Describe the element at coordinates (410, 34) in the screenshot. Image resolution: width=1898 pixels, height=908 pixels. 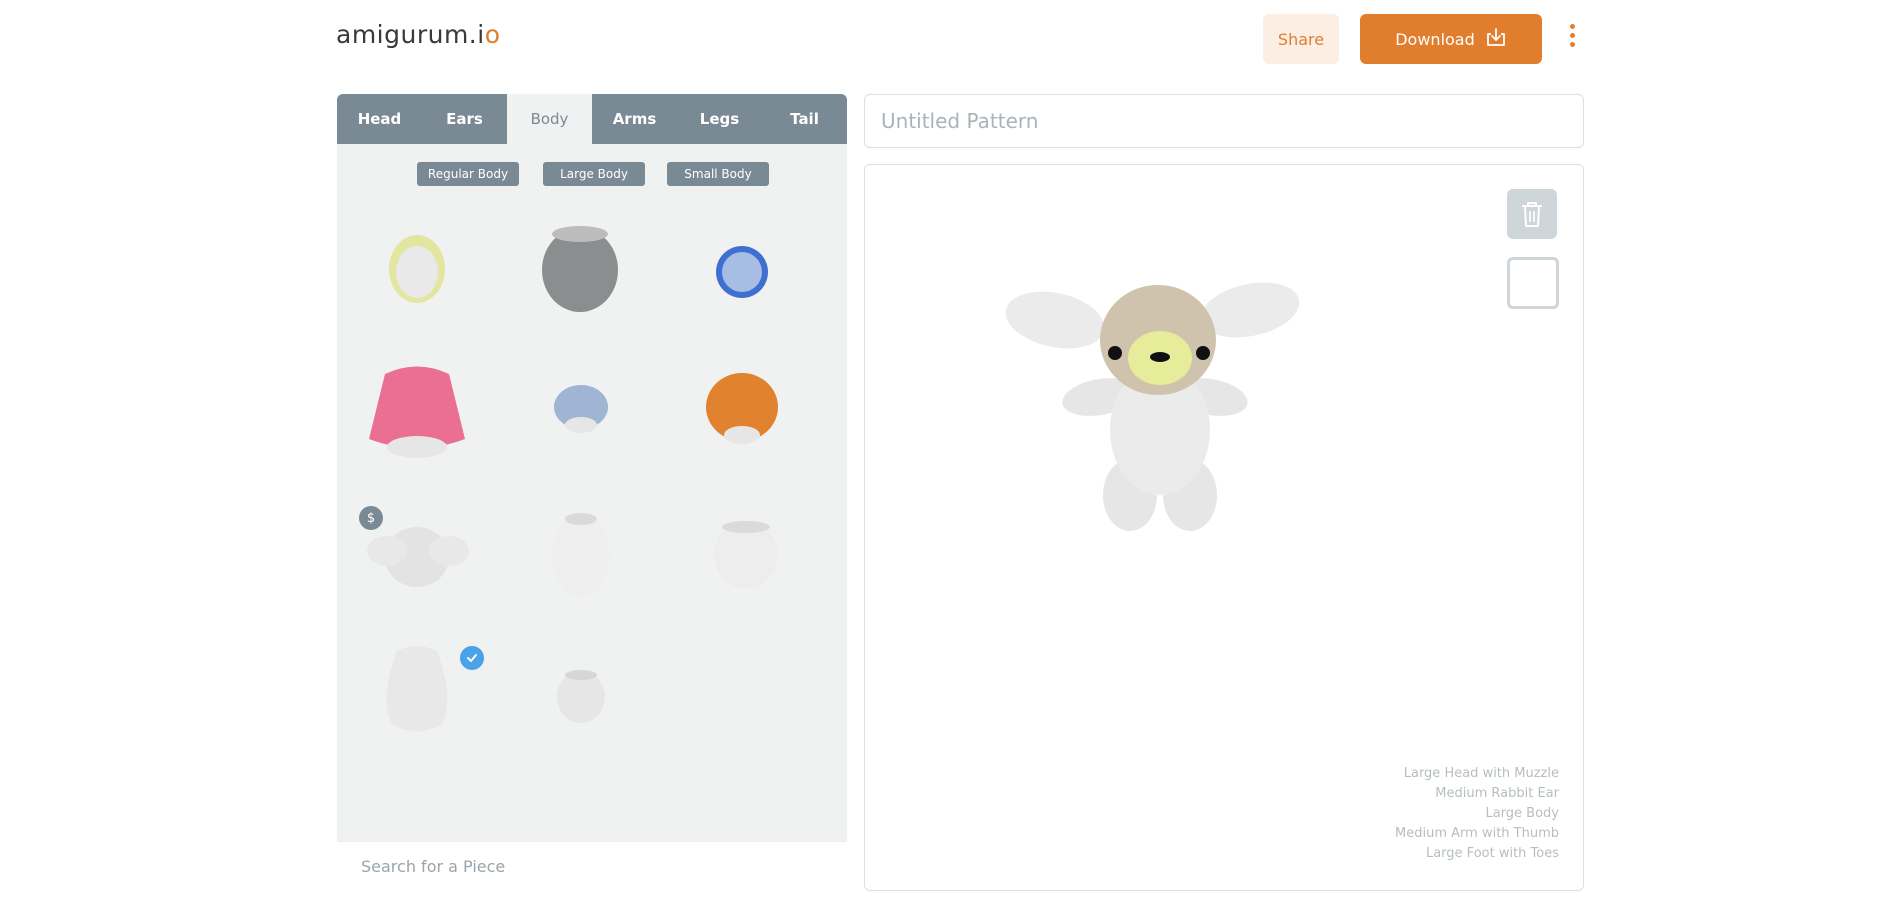
I see `logo-text: amigurum.i` at that location.